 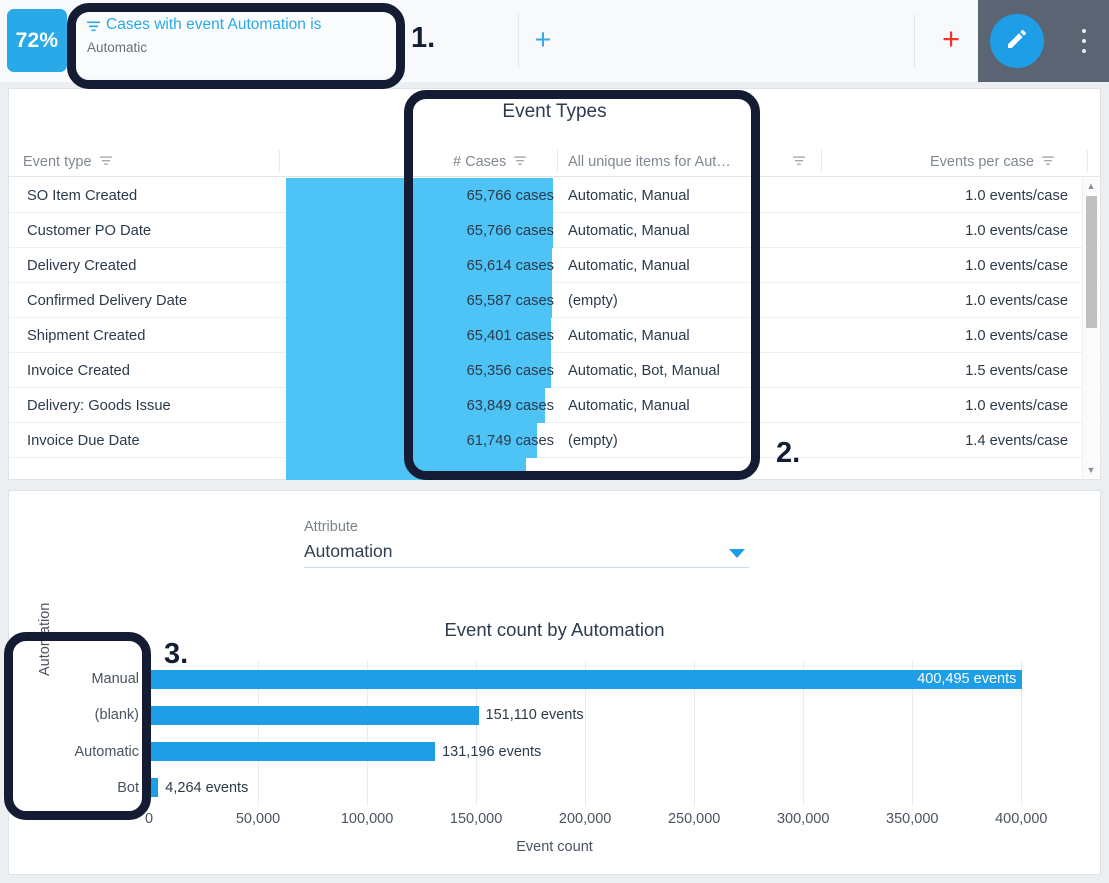 What do you see at coordinates (107, 300) in the screenshot?
I see `cell-event-type: Confirmed Delivery Date` at bounding box center [107, 300].